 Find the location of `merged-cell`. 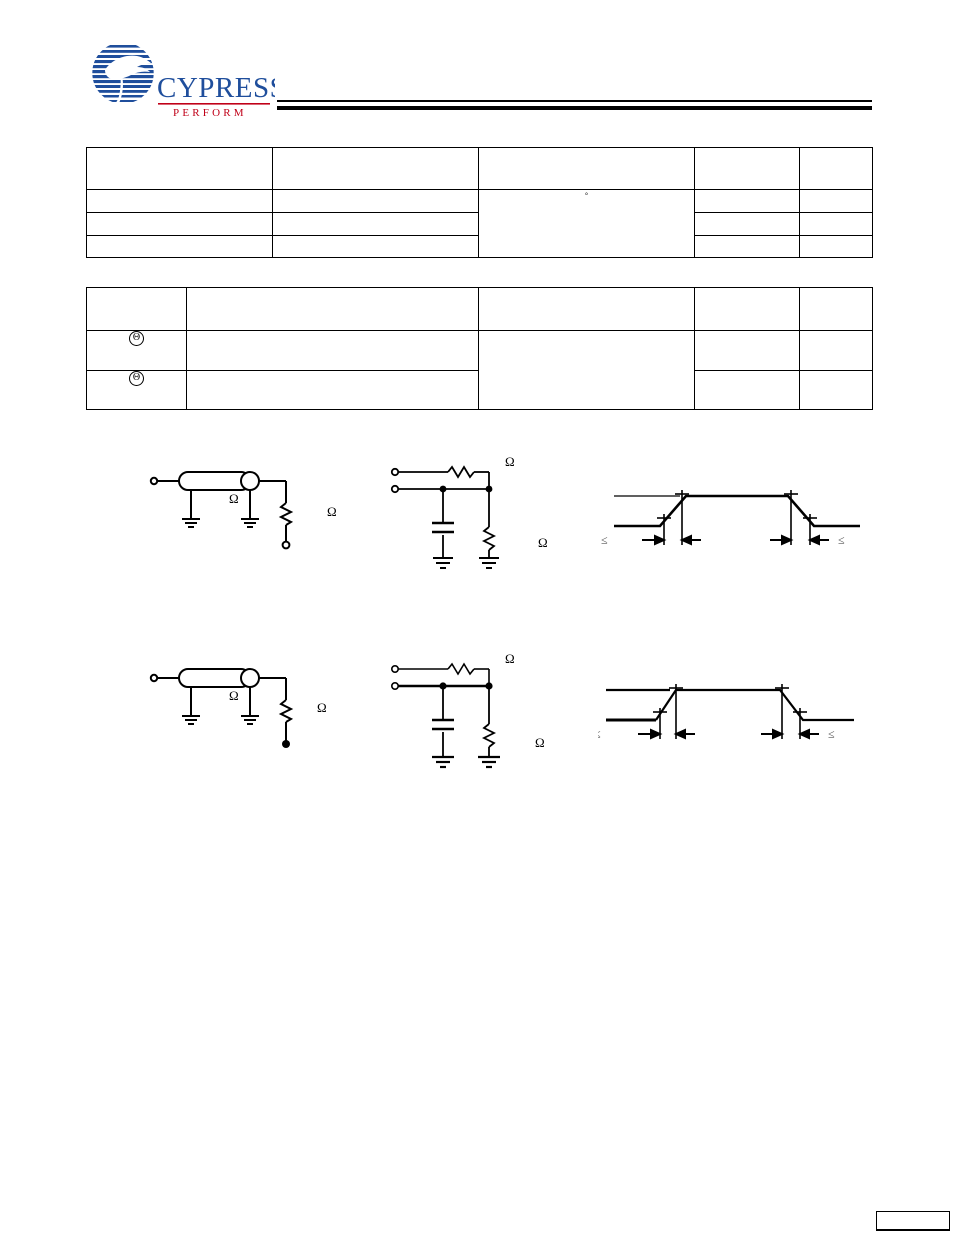

merged-cell is located at coordinates (586, 370).